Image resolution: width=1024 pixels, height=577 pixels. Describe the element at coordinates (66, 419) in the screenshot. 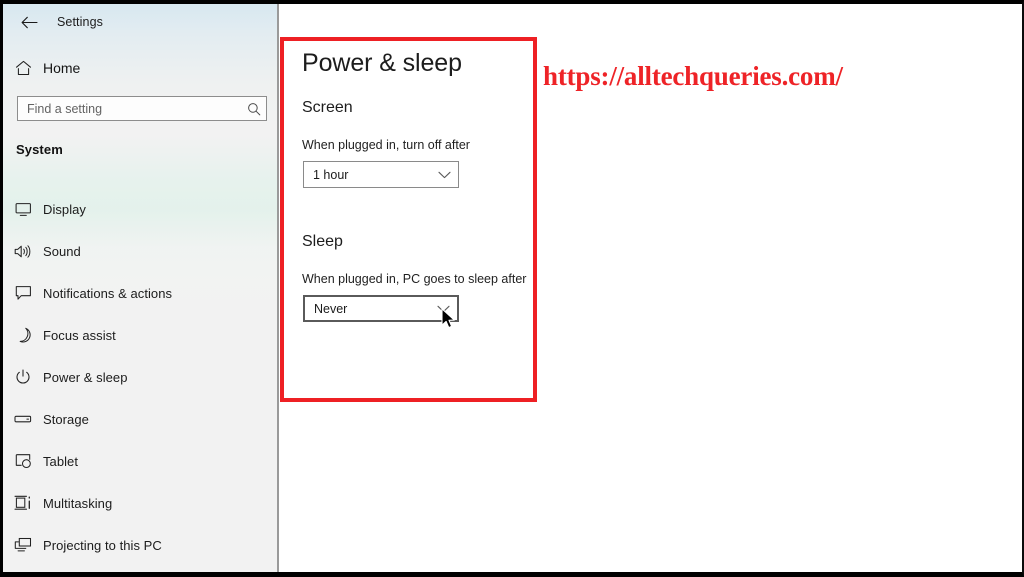

I see `sidebar-item-label: Storage` at that location.